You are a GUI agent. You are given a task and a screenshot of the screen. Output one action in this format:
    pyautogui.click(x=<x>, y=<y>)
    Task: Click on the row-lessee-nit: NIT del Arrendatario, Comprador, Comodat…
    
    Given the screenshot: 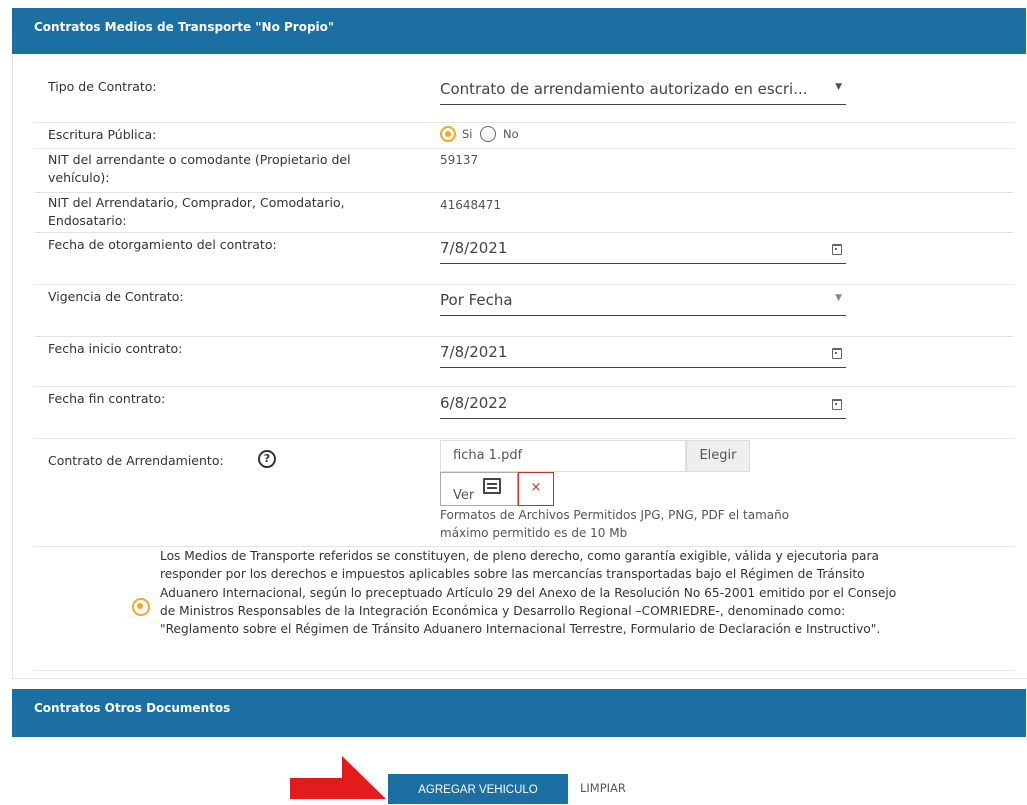 What is the action you would take?
    pyautogui.click(x=524, y=212)
    